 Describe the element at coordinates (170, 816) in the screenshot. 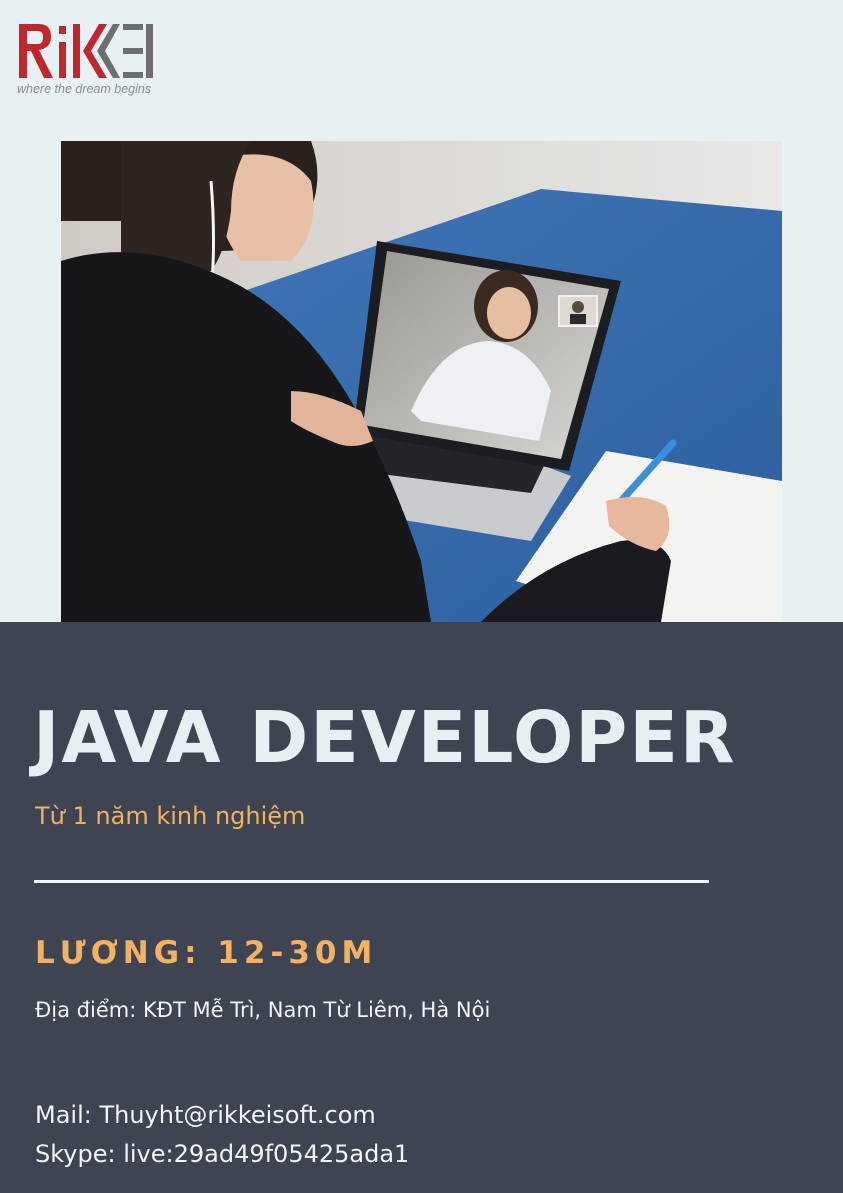

I see `experience-requirement: Từ 1 năm kinh nghiệm` at that location.